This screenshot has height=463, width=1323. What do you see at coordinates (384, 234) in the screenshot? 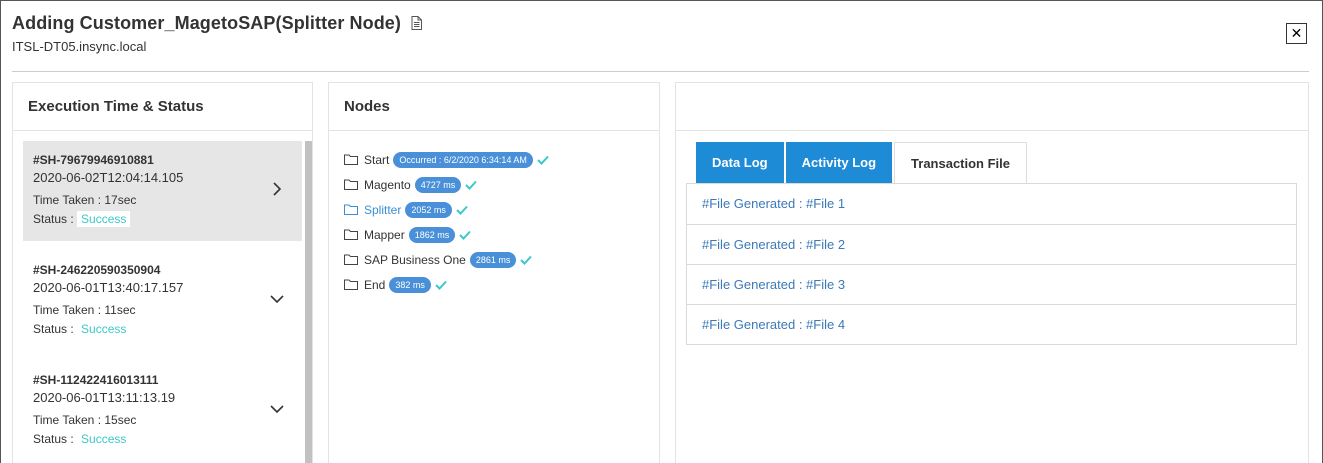
I see `node-label: Mapper` at bounding box center [384, 234].